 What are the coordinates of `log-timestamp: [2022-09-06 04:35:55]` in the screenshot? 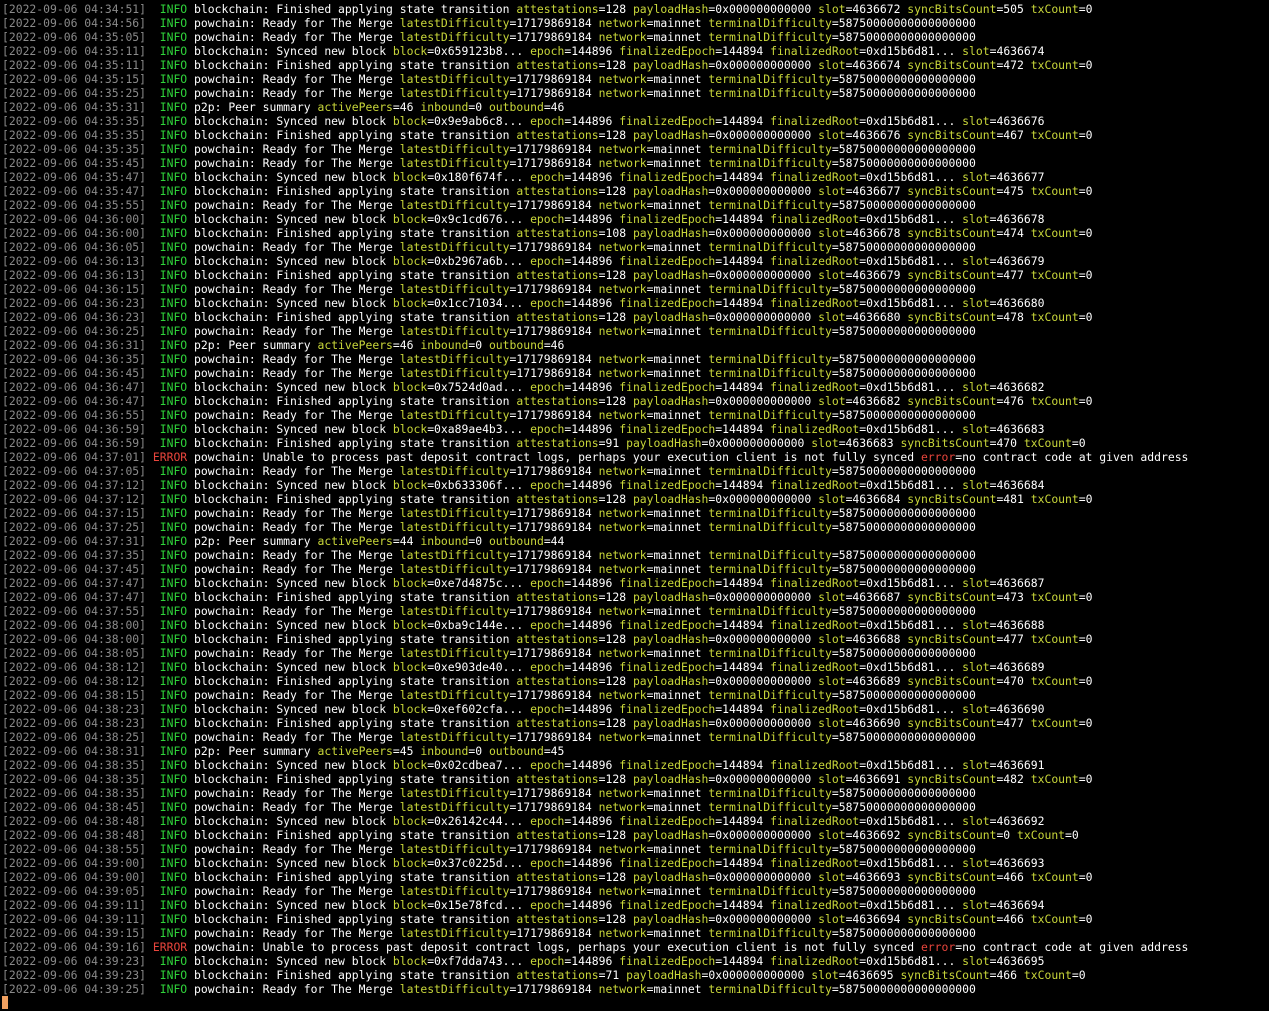 It's located at (74, 205).